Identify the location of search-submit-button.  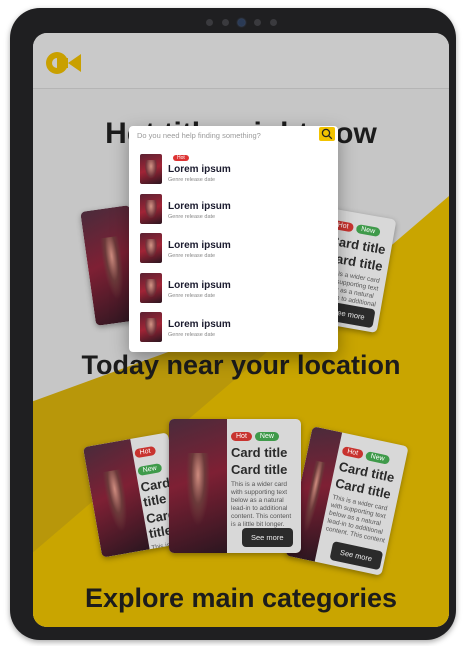
(327, 134).